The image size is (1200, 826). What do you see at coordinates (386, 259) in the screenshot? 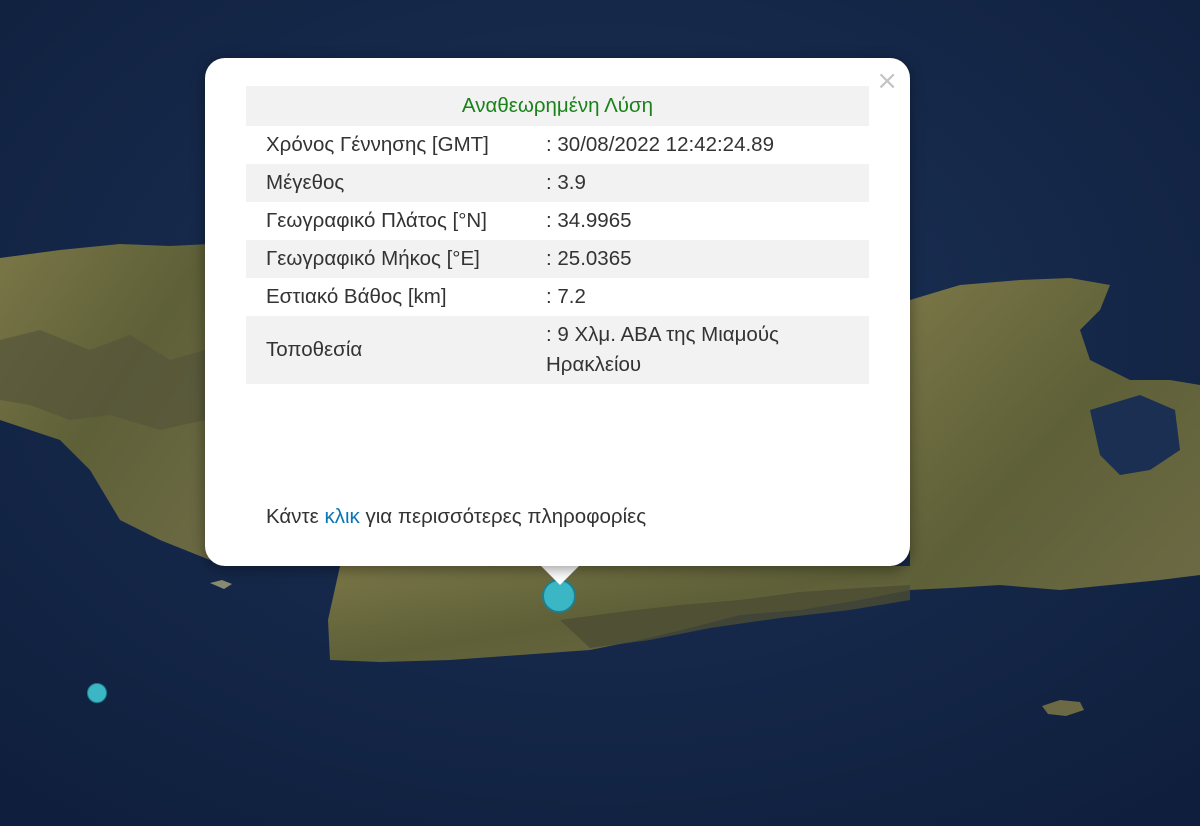
I see `longitude-label: Γεωγραφικό Μήκος [°E]` at bounding box center [386, 259].